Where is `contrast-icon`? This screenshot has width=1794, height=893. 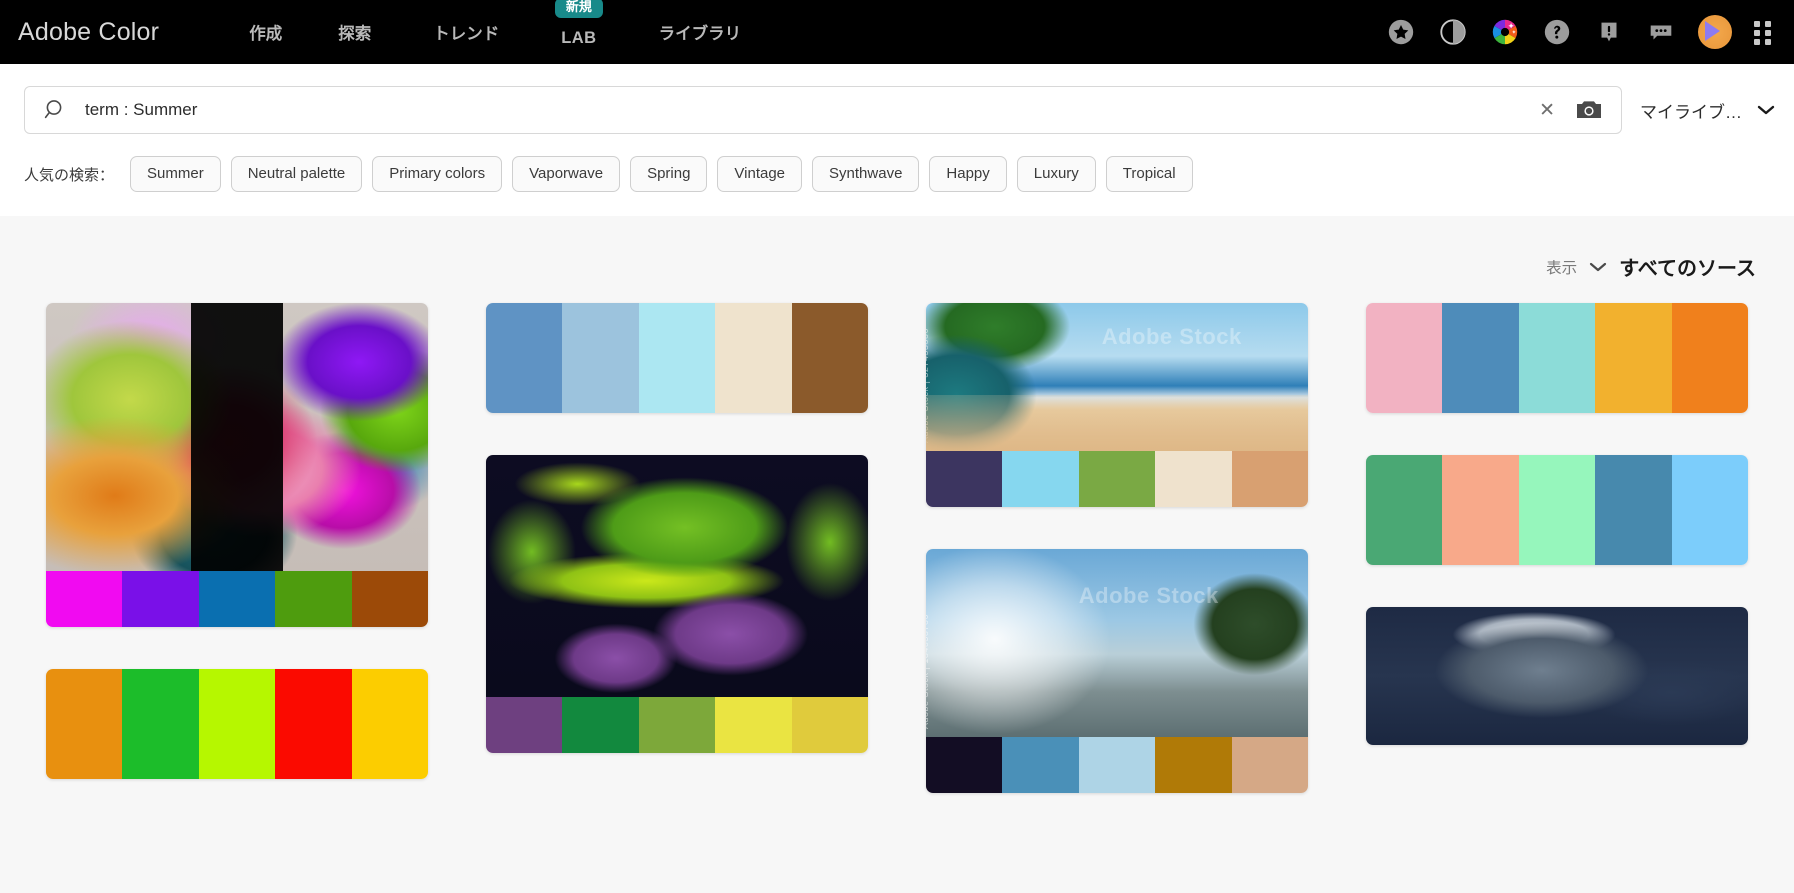 contrast-icon is located at coordinates (1453, 32).